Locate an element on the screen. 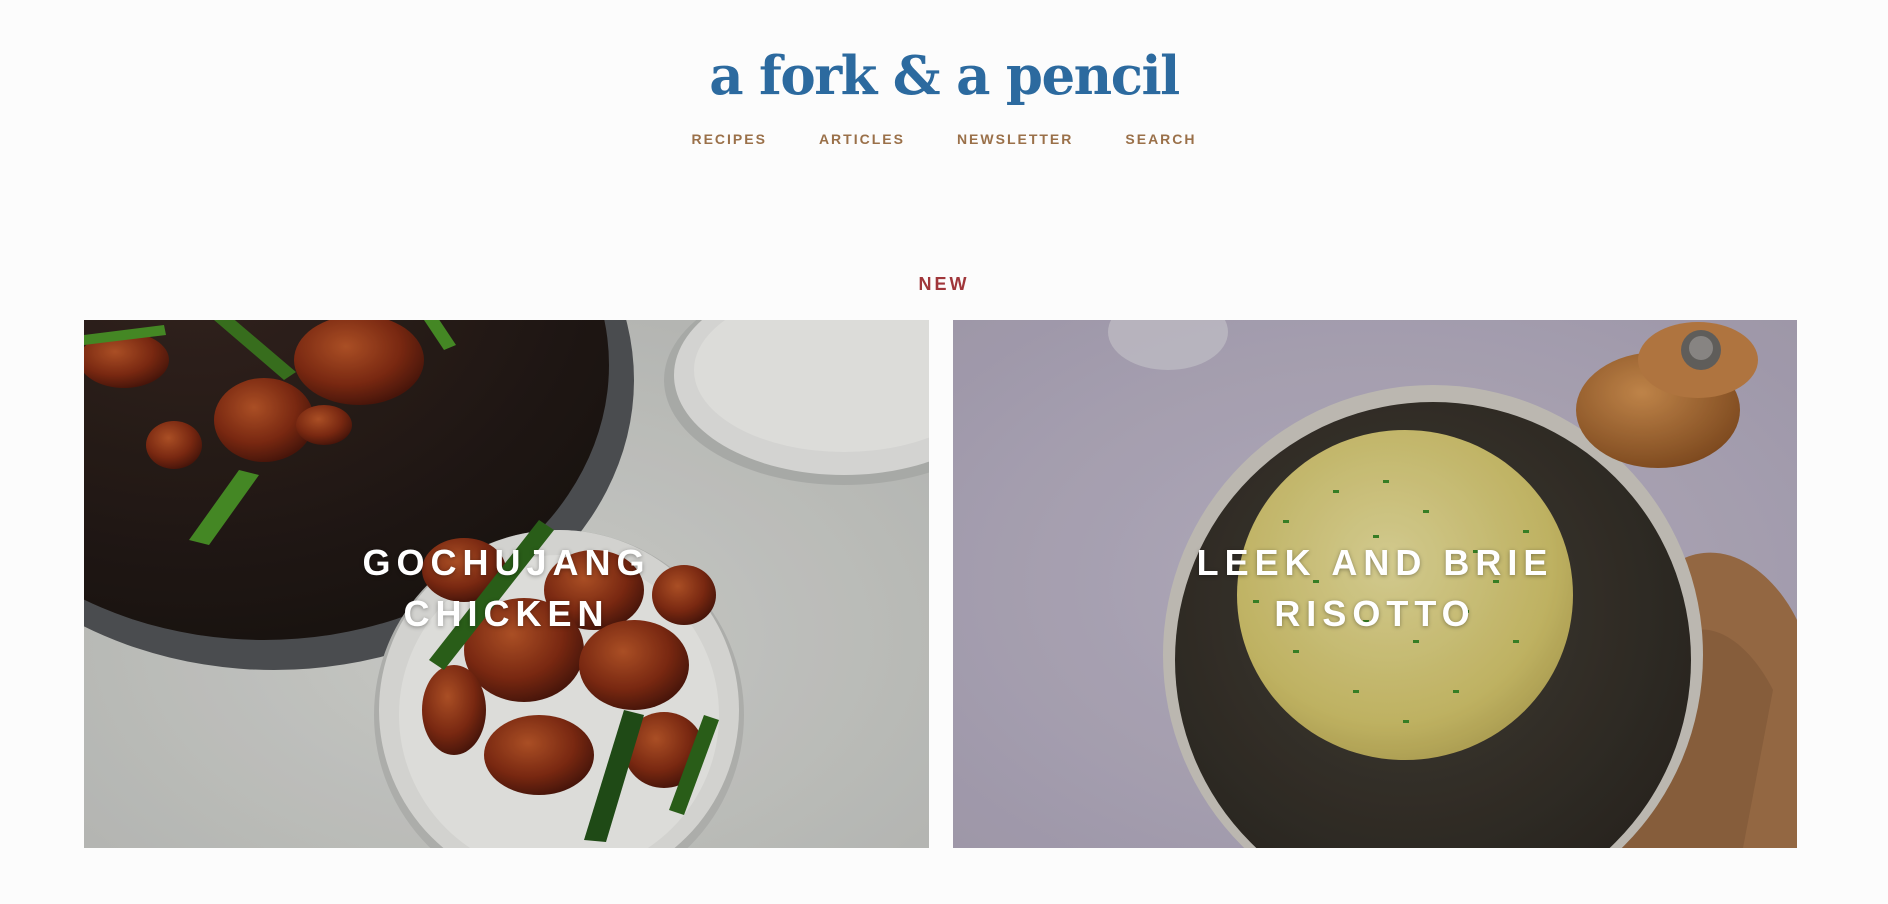  recipe-card-title: LEEK AND BRIE RISOTTO is located at coordinates (1375, 588).